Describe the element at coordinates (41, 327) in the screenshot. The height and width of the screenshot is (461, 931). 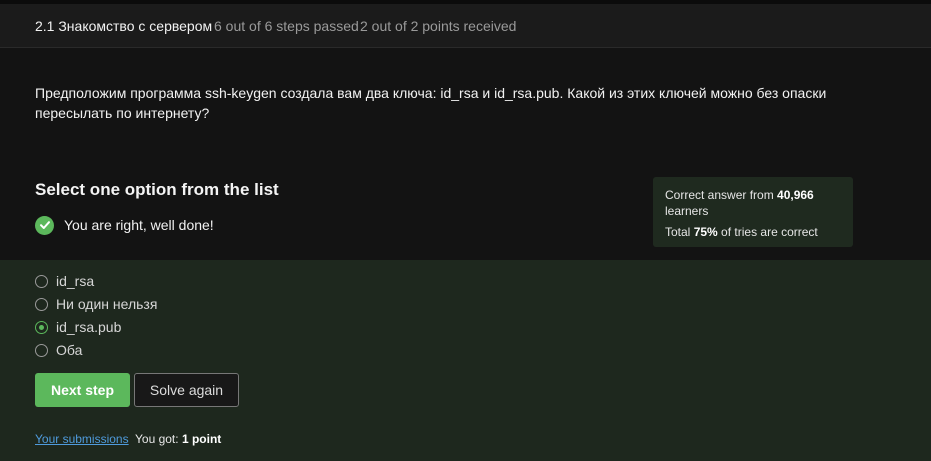
I see `radio-button-selected` at that location.